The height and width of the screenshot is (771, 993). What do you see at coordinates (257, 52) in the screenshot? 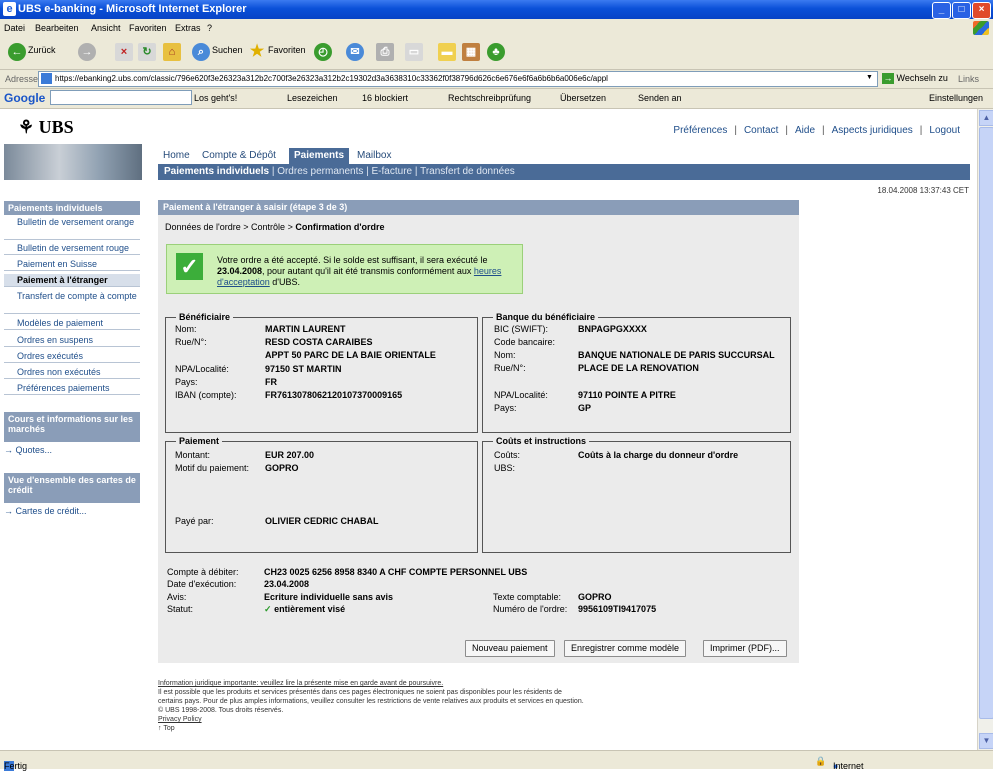
I see `favorites-star-icon: ★` at bounding box center [257, 52].